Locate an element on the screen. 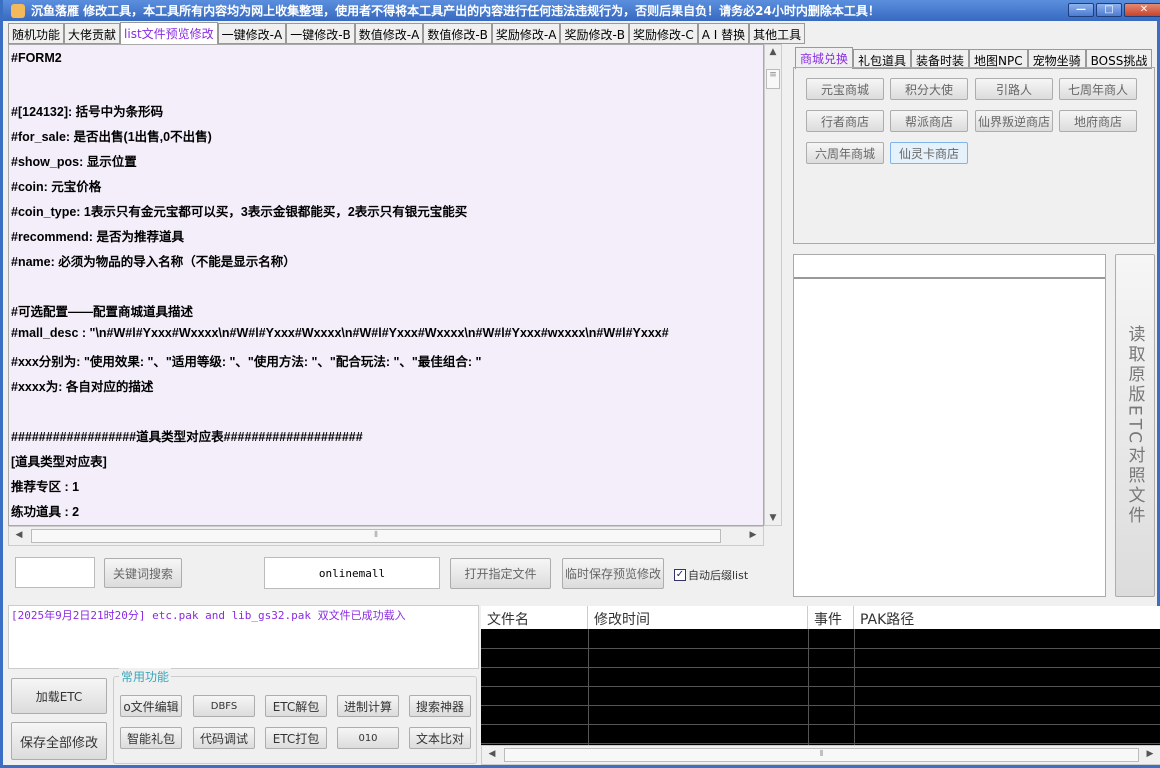 The width and height of the screenshot is (1160, 768). auto-suffix-checkbox: ✓ 自动后缀list is located at coordinates (711, 575).